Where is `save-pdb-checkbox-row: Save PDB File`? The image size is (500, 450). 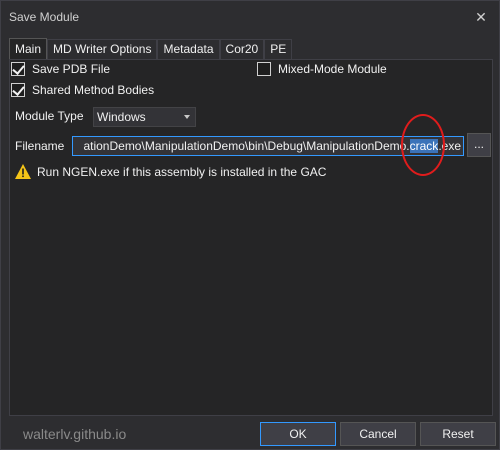
save-pdb-checkbox-row: Save PDB File is located at coordinates (60, 69).